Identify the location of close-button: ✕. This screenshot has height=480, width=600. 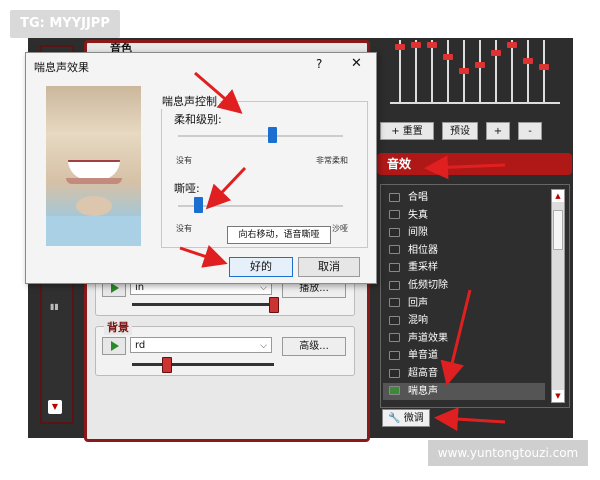
(356, 63).